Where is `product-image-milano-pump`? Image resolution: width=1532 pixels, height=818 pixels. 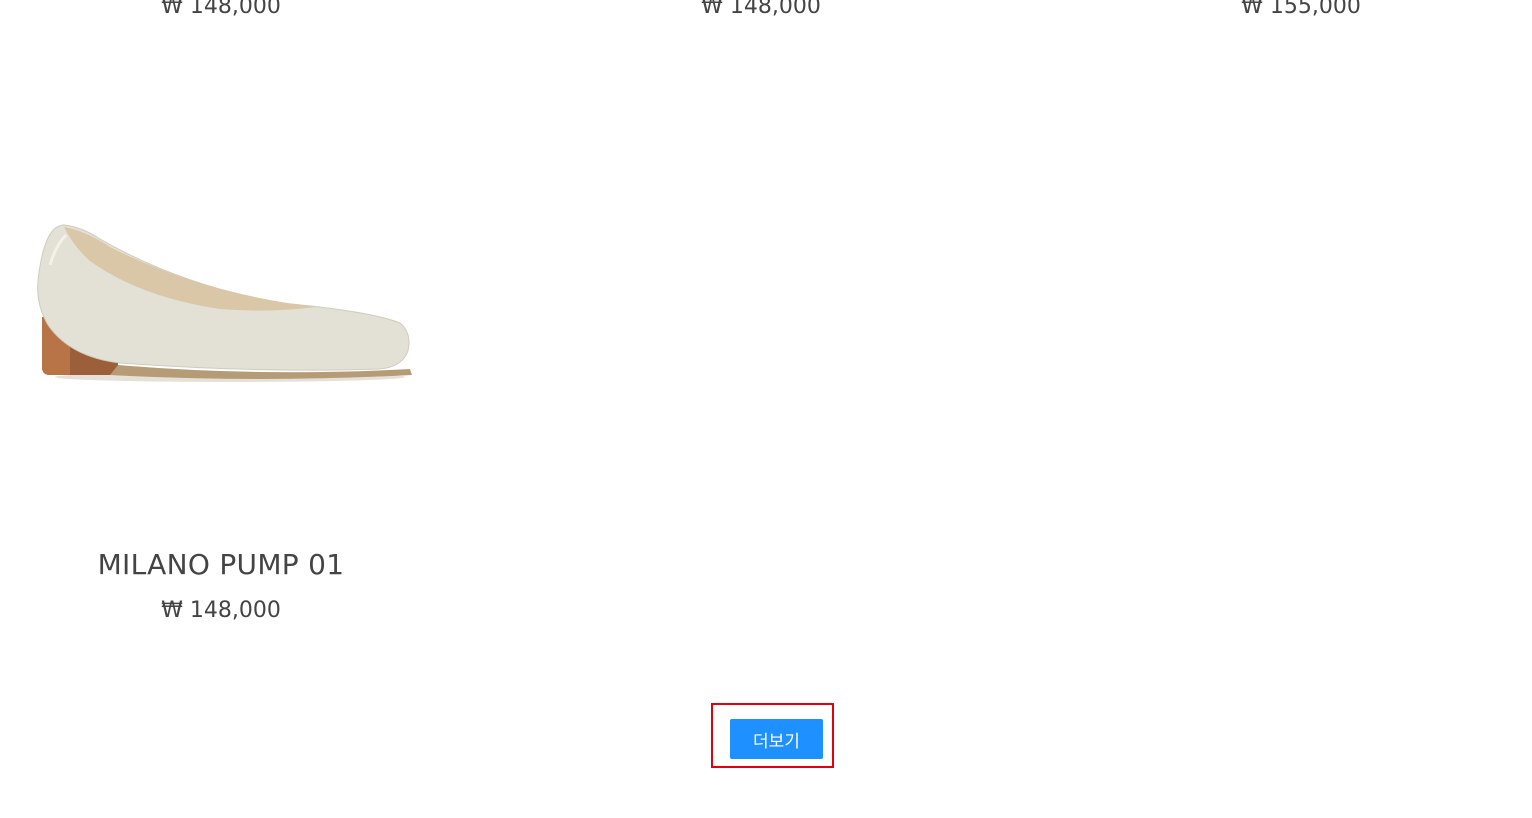 product-image-milano-pump is located at coordinates (225, 300).